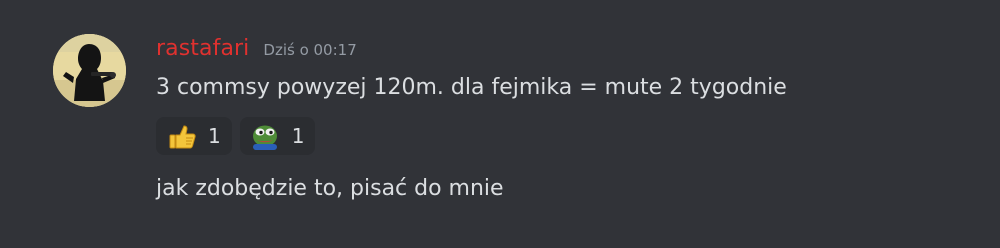 Image resolution: width=1000 pixels, height=248 pixels. I want to click on thumbs-up-icon, so click(181, 136).